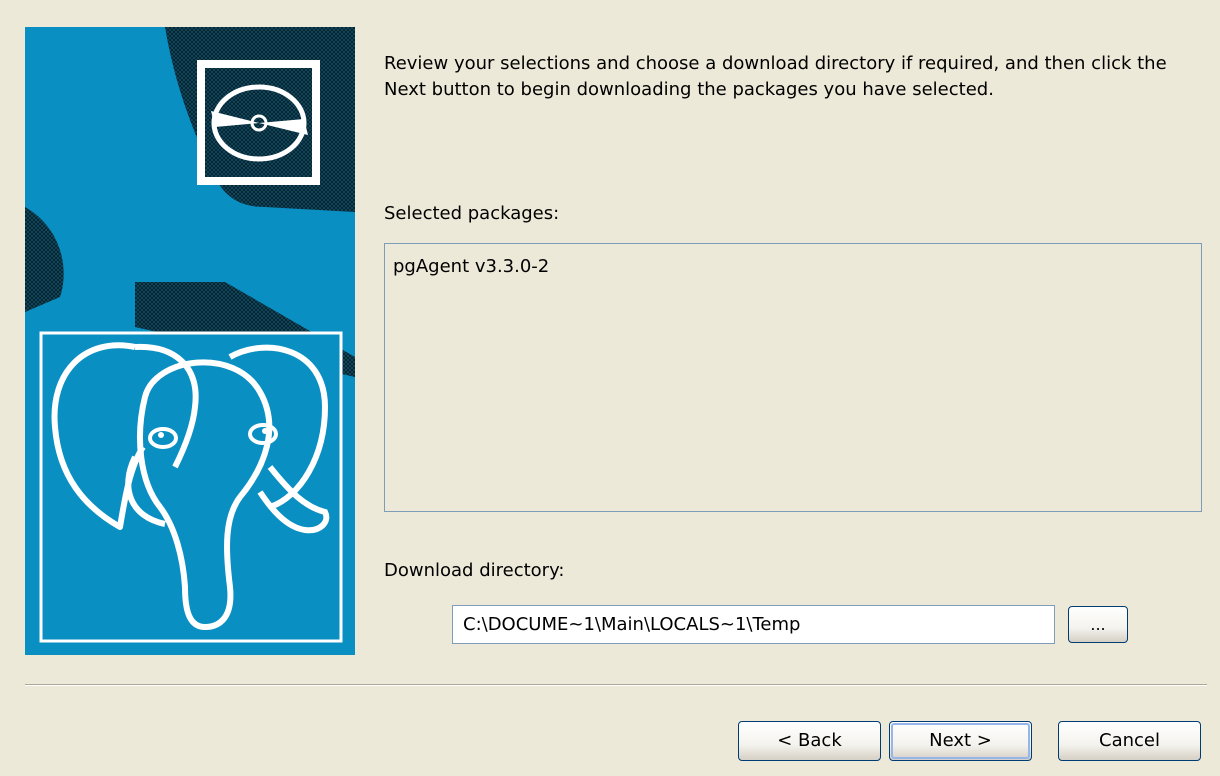  Describe the element at coordinates (960, 741) in the screenshot. I see `next-button: Next >` at that location.